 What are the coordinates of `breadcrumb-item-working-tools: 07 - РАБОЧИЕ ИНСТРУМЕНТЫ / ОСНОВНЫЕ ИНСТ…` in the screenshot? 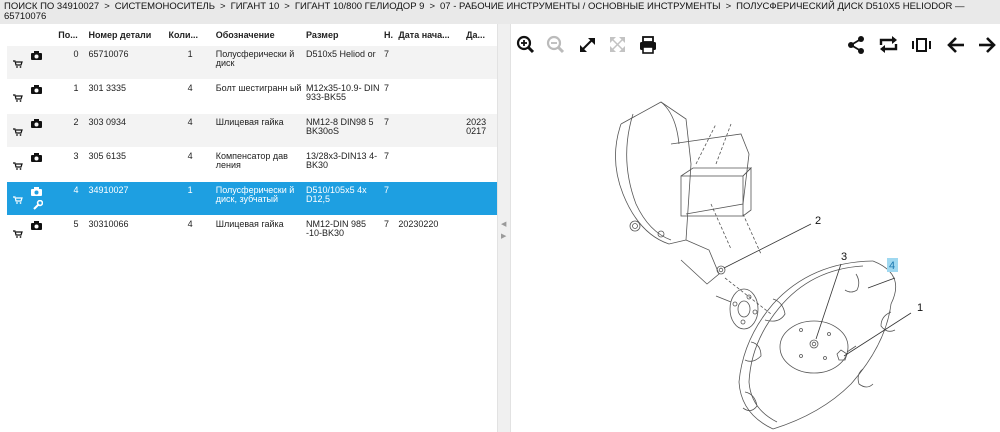 It's located at (580, 6).